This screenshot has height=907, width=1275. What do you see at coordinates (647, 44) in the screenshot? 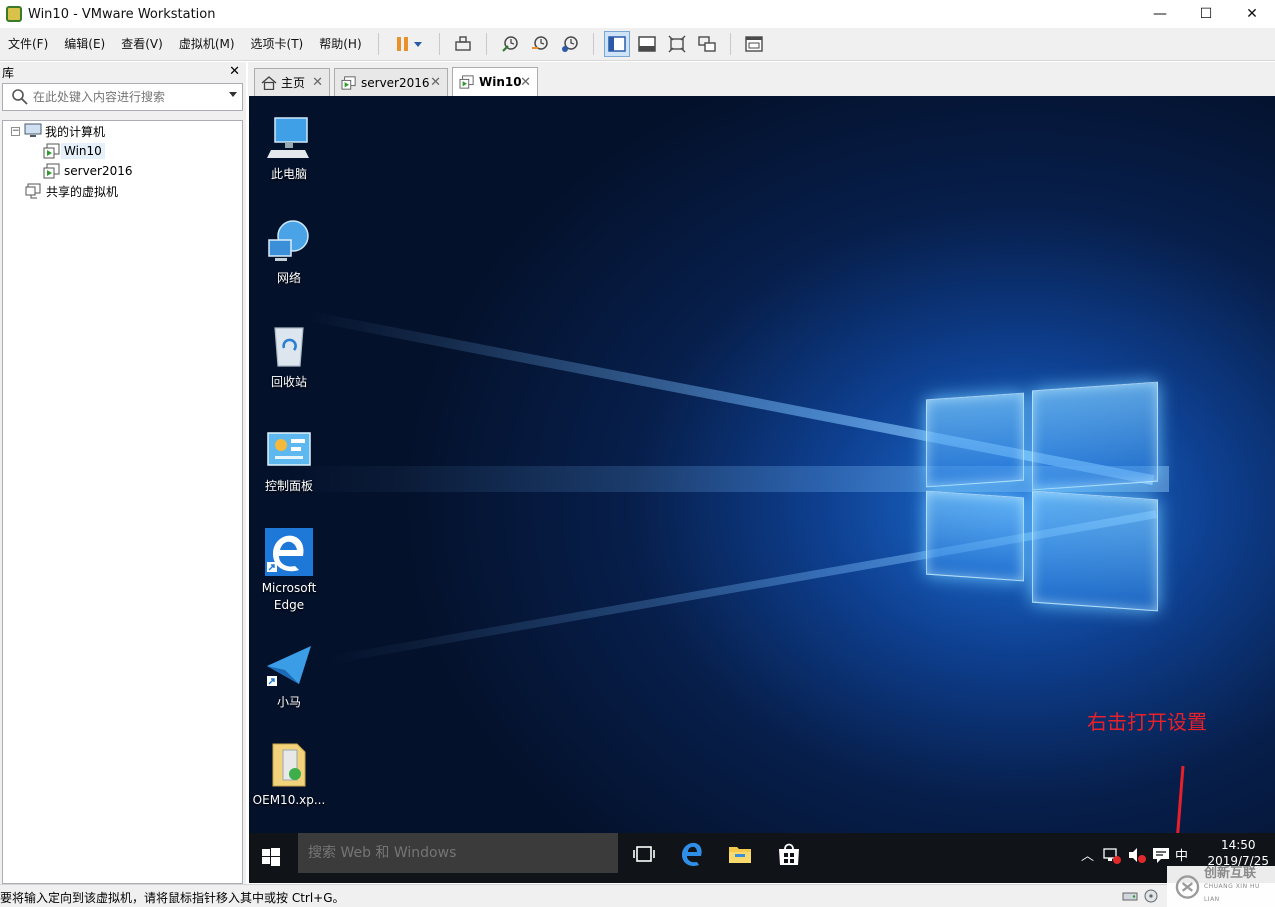
I see `thumbnail-bar-button` at bounding box center [647, 44].